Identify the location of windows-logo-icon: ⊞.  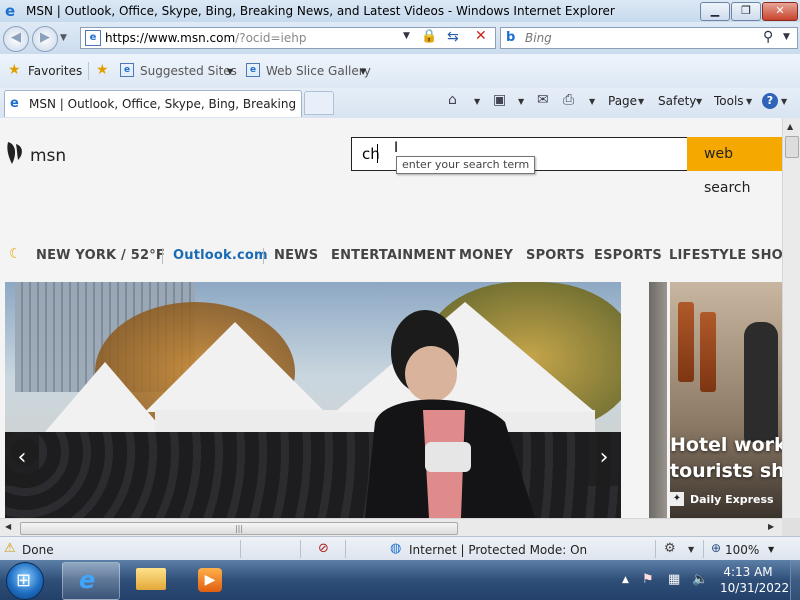
(24, 580).